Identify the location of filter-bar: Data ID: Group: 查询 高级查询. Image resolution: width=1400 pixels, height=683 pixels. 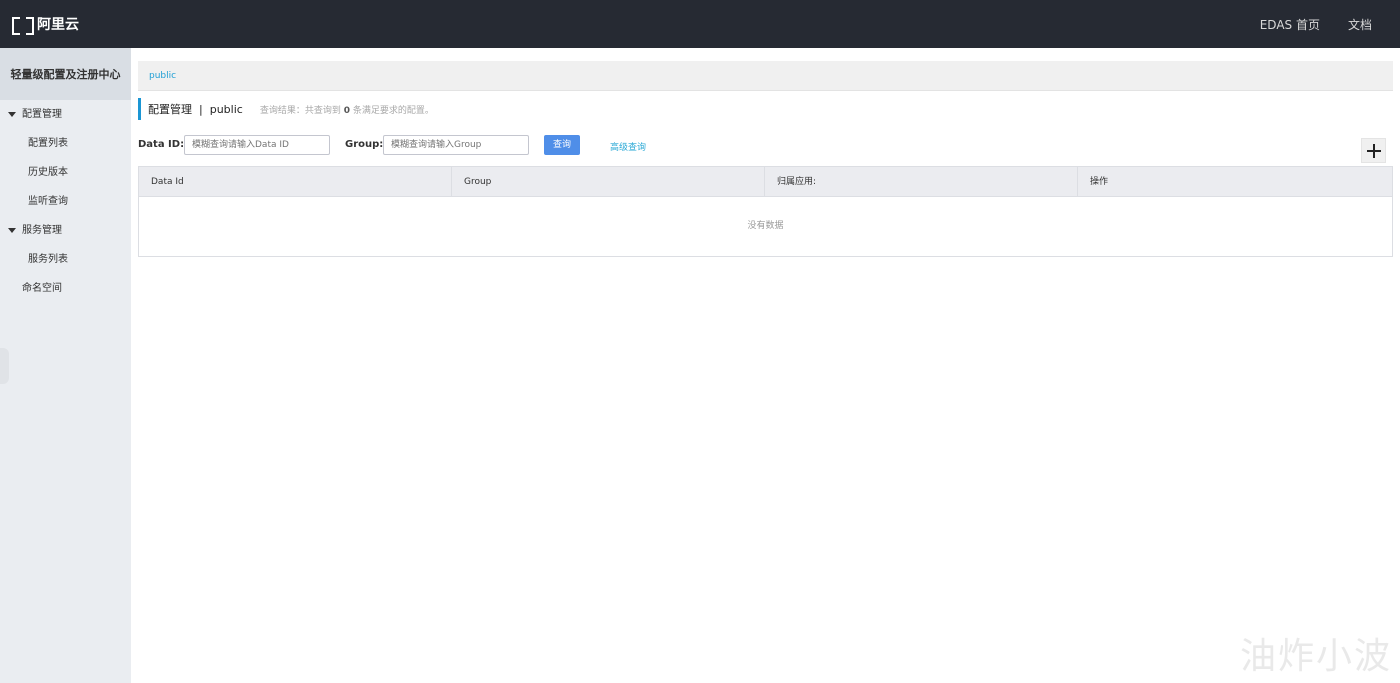
(765, 145).